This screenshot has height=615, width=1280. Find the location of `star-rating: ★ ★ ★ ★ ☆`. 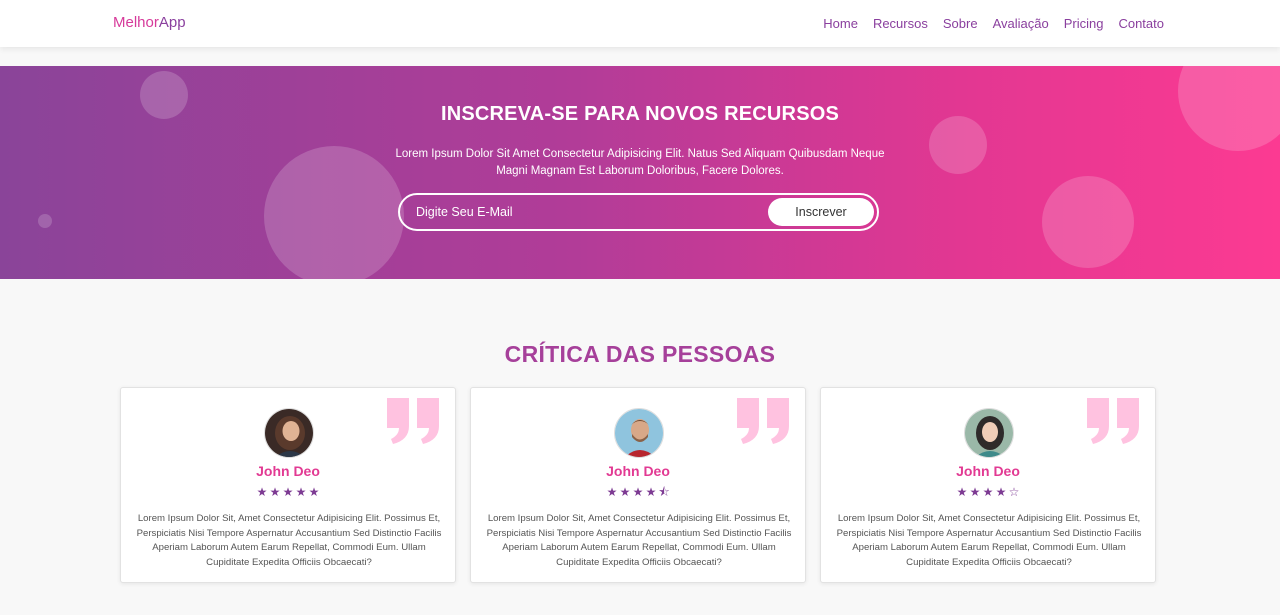

star-rating: ★ ★ ★ ★ ☆ is located at coordinates (988, 492).